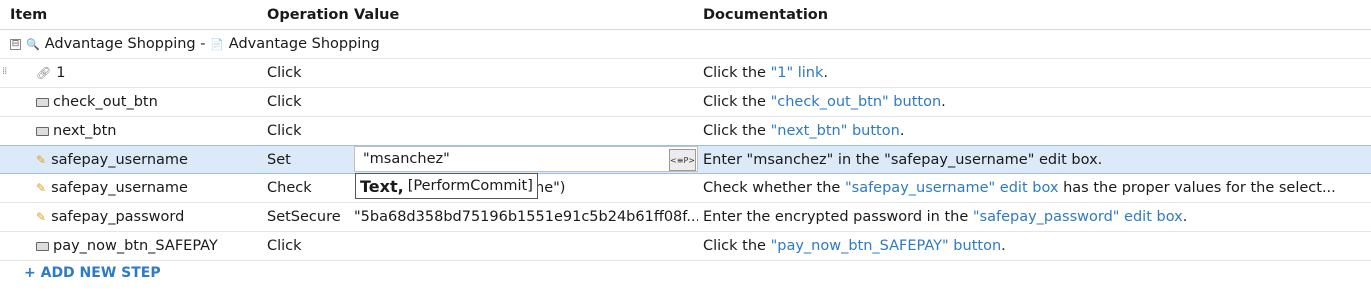 Image resolution: width=1371 pixels, height=291 pixels. What do you see at coordinates (797, 73) in the screenshot?
I see `doc-link: "1" link` at bounding box center [797, 73].